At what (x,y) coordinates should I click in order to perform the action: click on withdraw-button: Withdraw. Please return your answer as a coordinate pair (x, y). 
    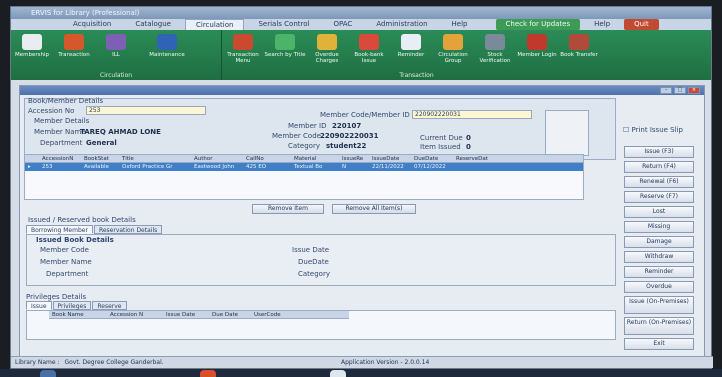
    Looking at the image, I should click on (659, 257).